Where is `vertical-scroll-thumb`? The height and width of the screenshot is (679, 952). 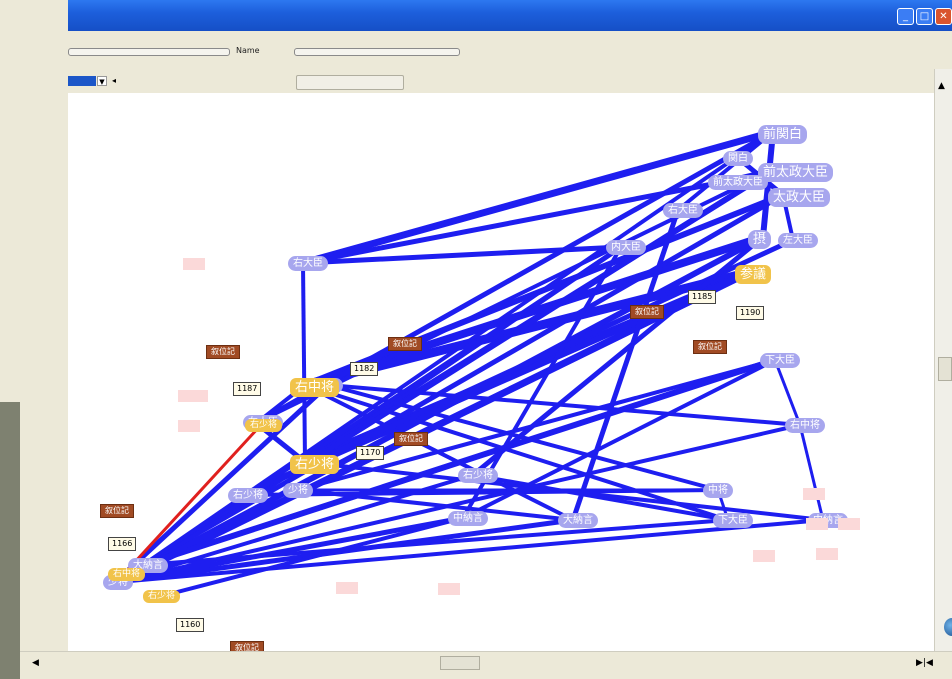 vertical-scroll-thumb is located at coordinates (945, 369).